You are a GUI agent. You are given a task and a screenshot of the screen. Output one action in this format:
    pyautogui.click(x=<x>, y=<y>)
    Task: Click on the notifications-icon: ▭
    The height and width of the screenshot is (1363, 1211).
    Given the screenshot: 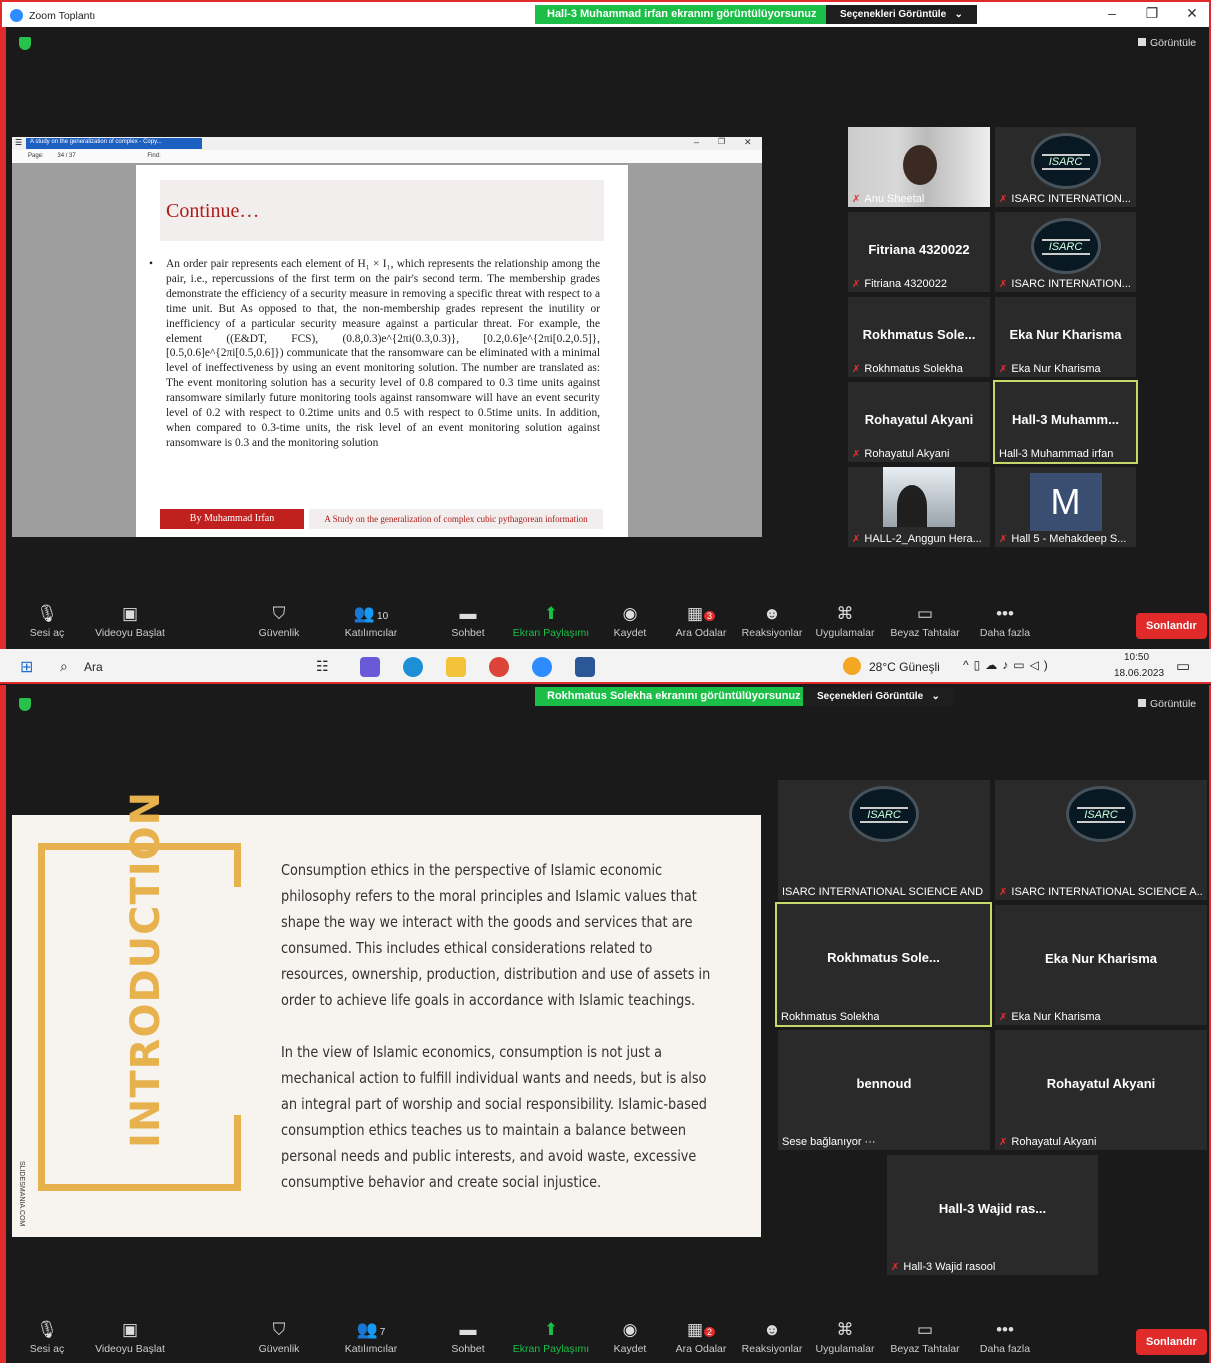 What is the action you would take?
    pyautogui.click(x=1183, y=666)
    